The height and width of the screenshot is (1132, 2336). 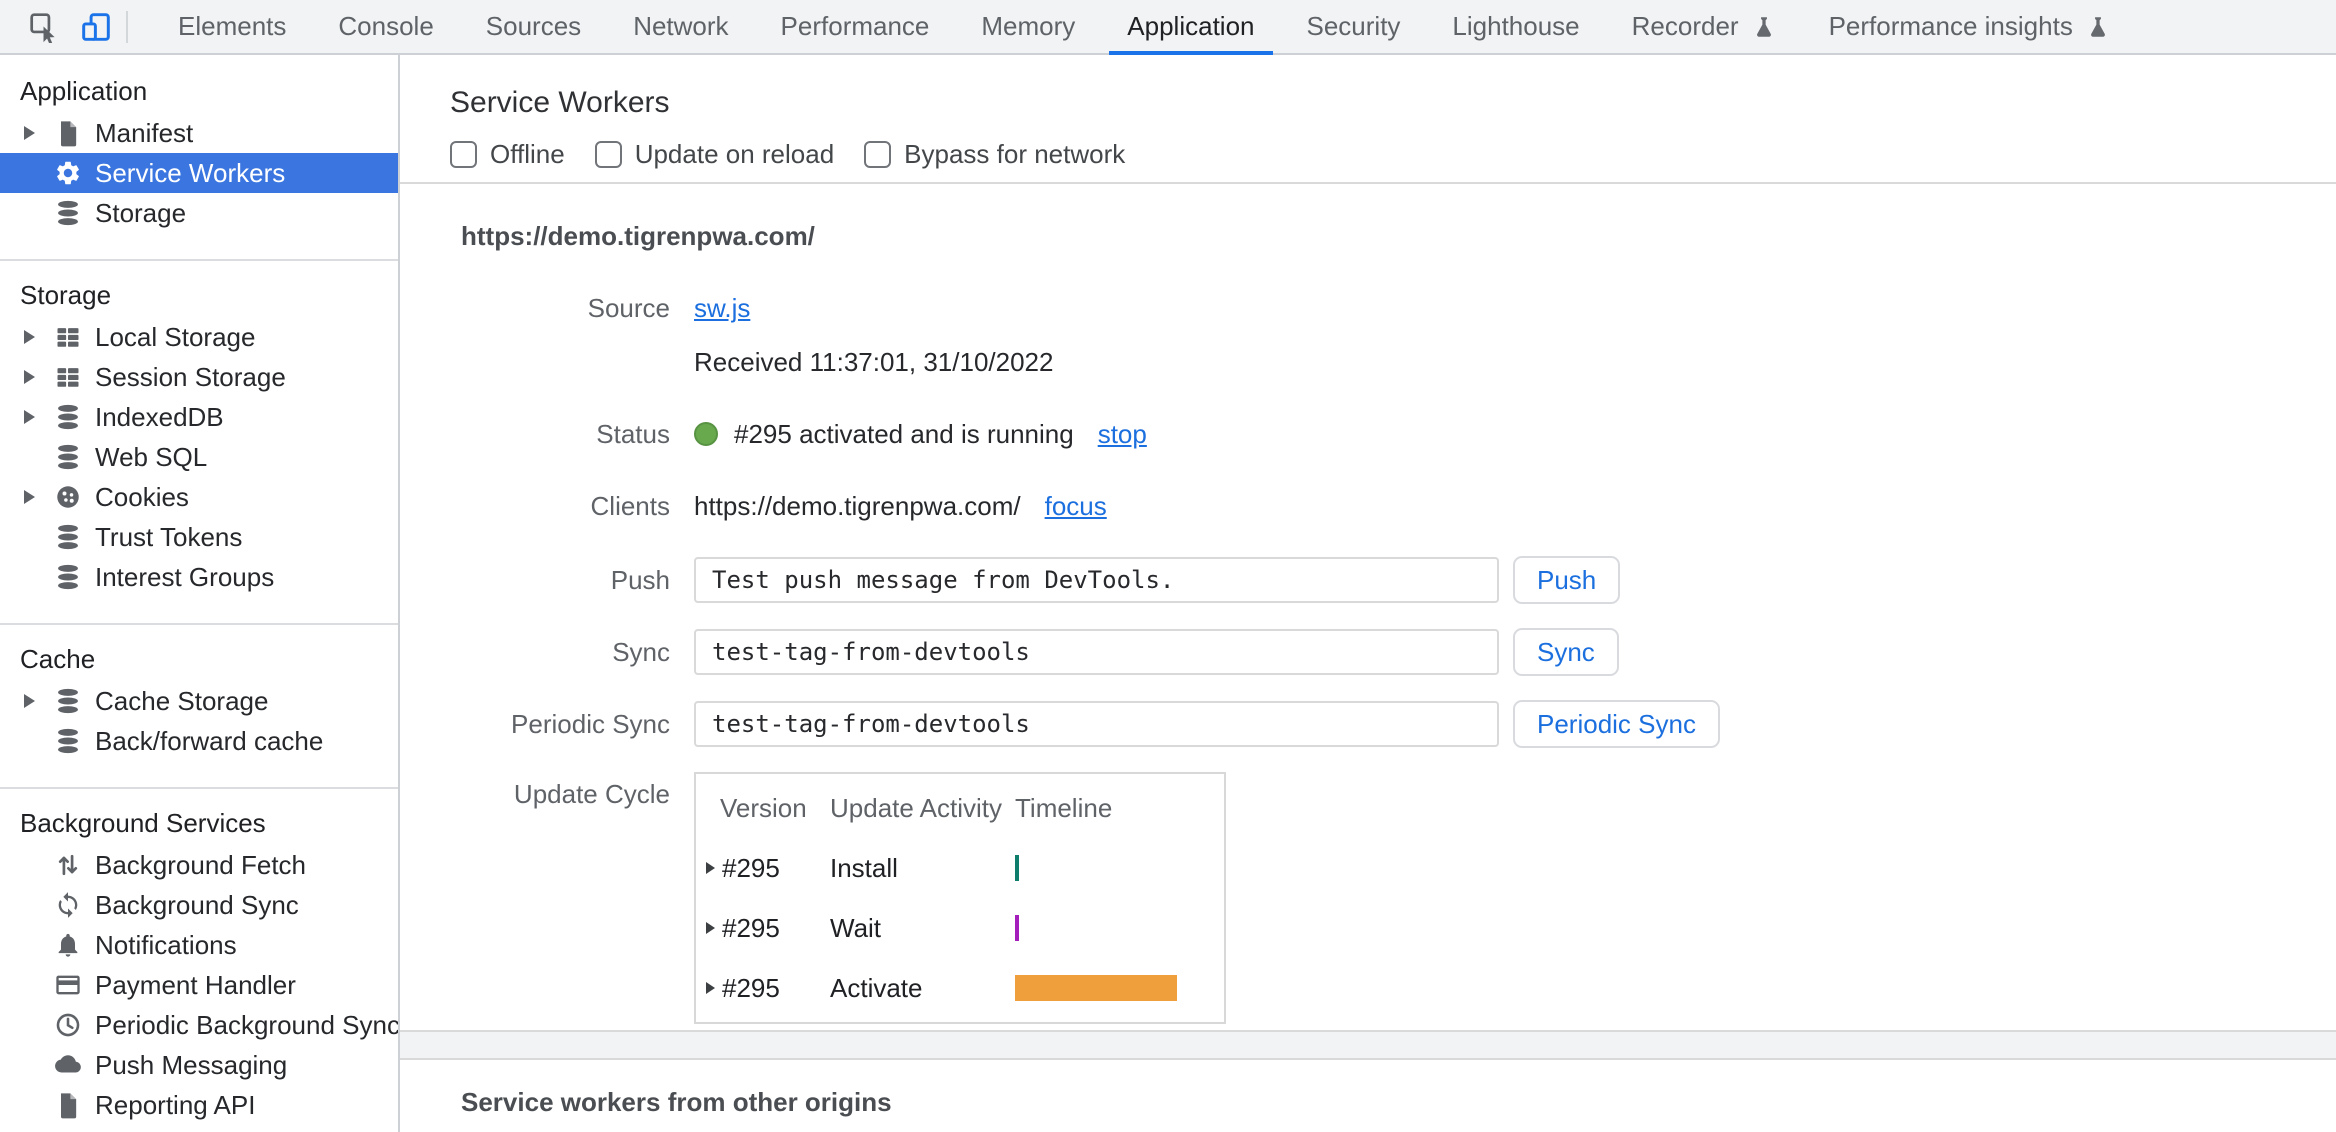 I want to click on periodic-sync-label: Periodic Sync, so click(x=590, y=723).